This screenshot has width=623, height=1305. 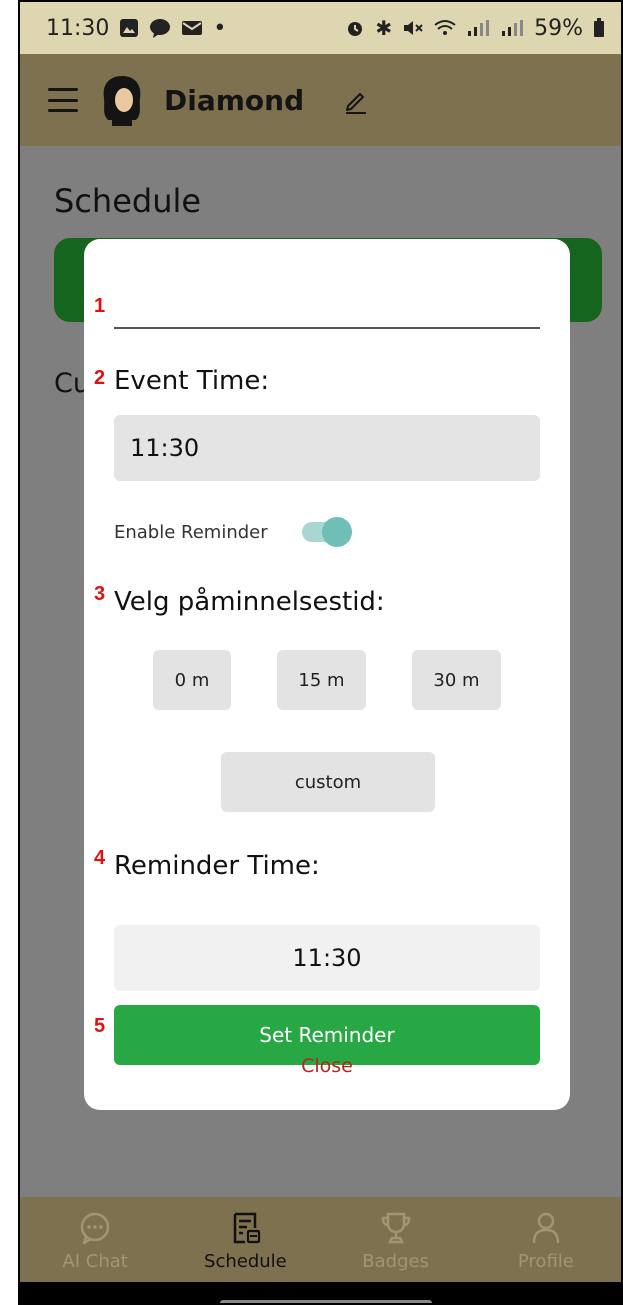 I want to click on app-bar: Diamond, so click(x=320, y=100).